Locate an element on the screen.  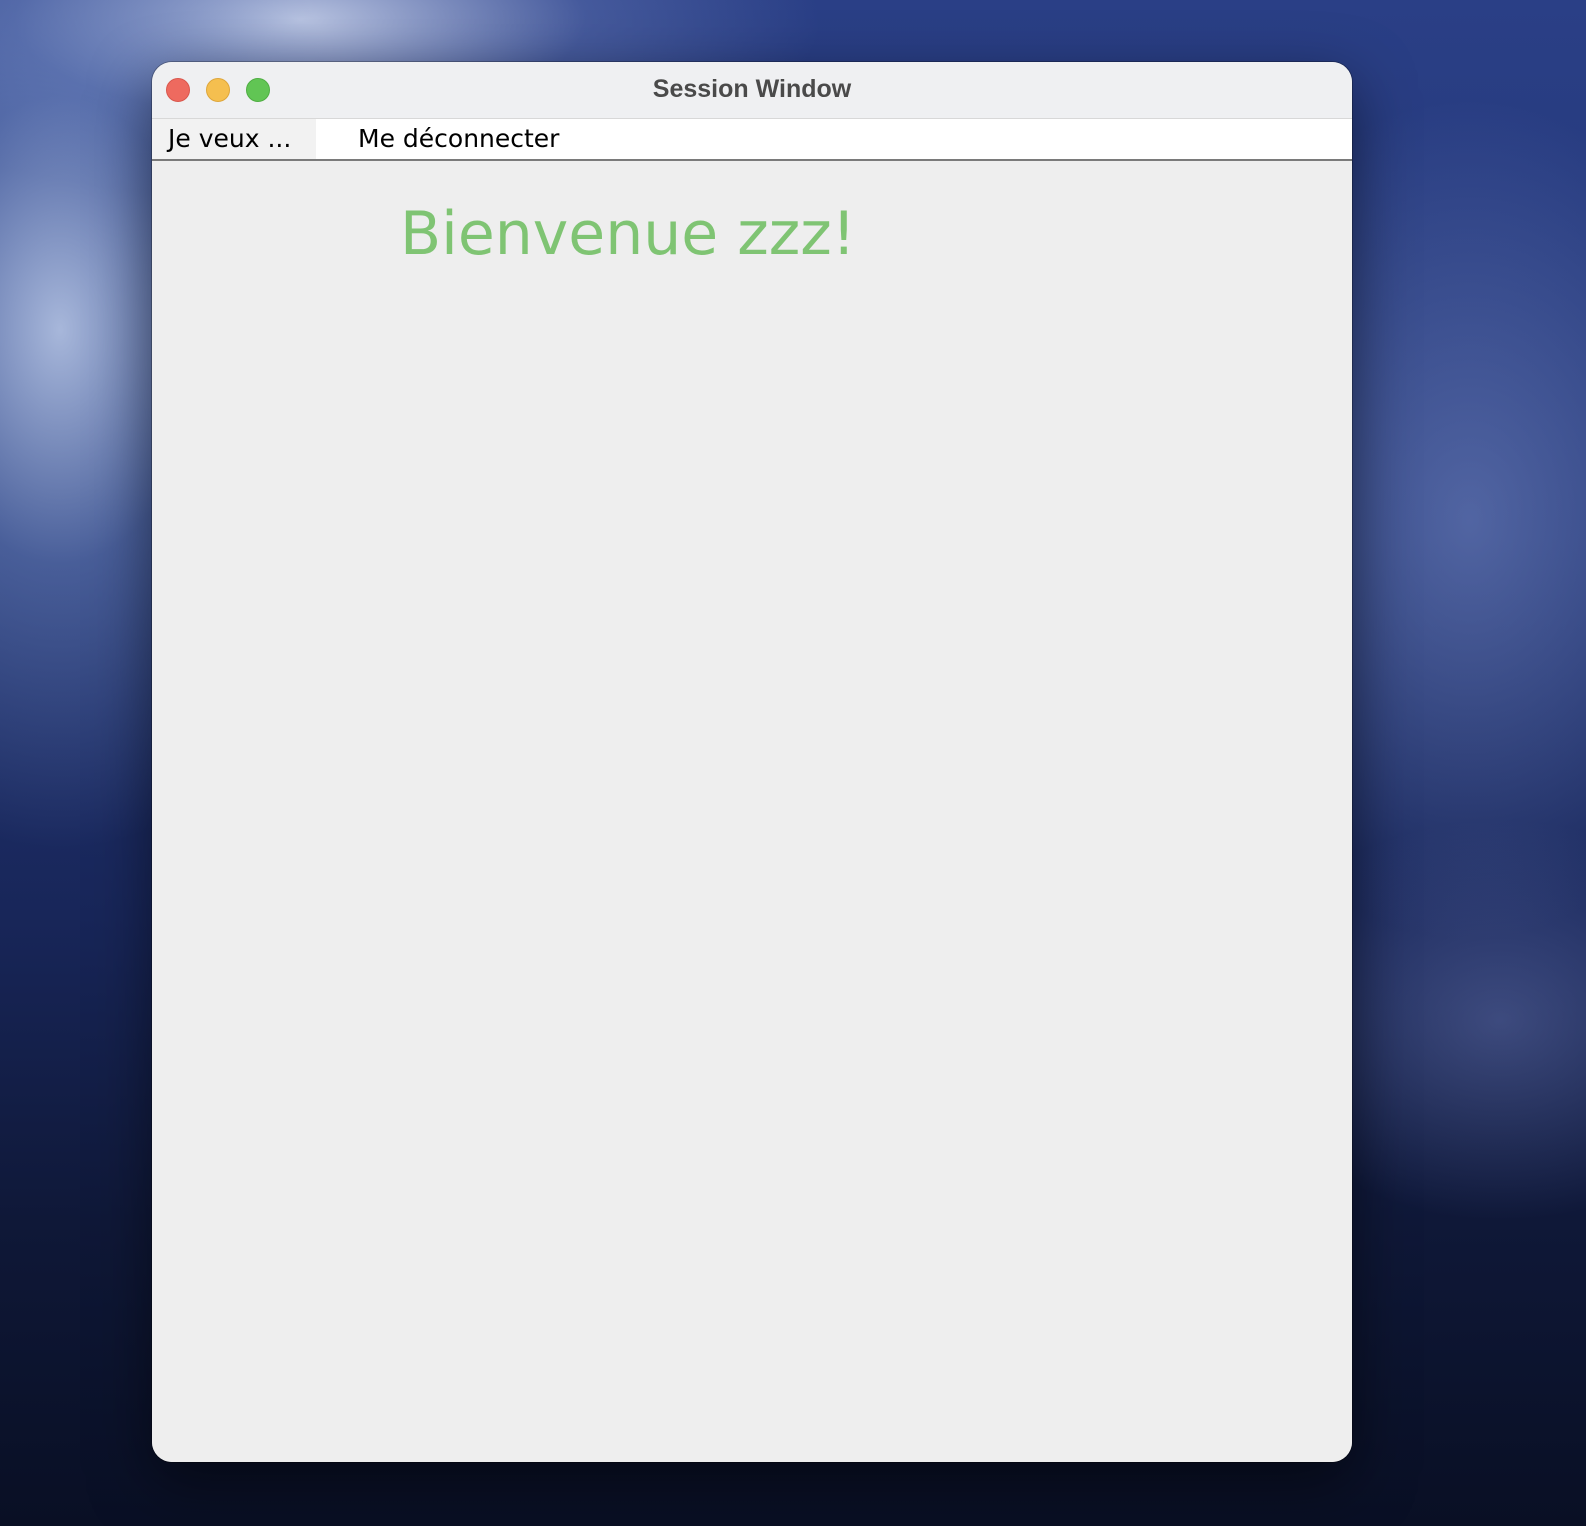
window-title: Session Window is located at coordinates (752, 89).